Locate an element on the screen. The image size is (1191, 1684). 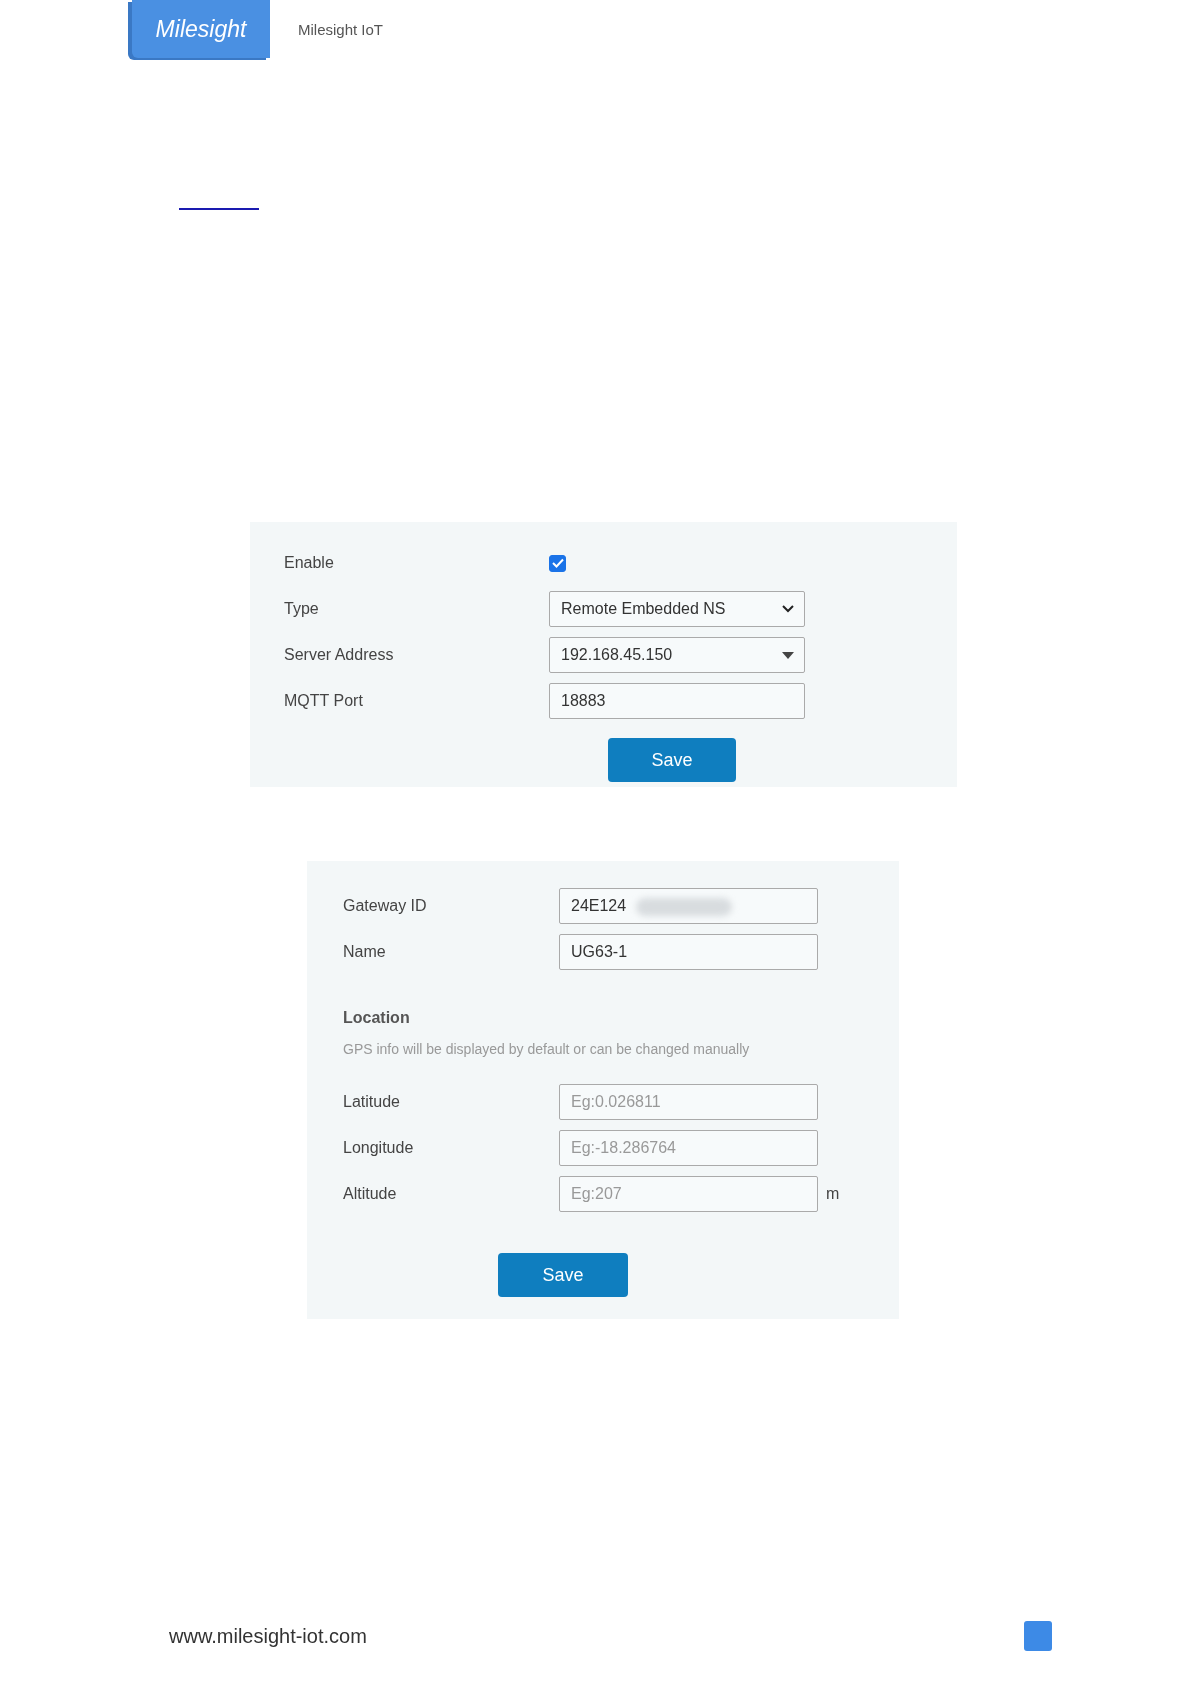
field-label: MQTT Port is located at coordinates (323, 701).